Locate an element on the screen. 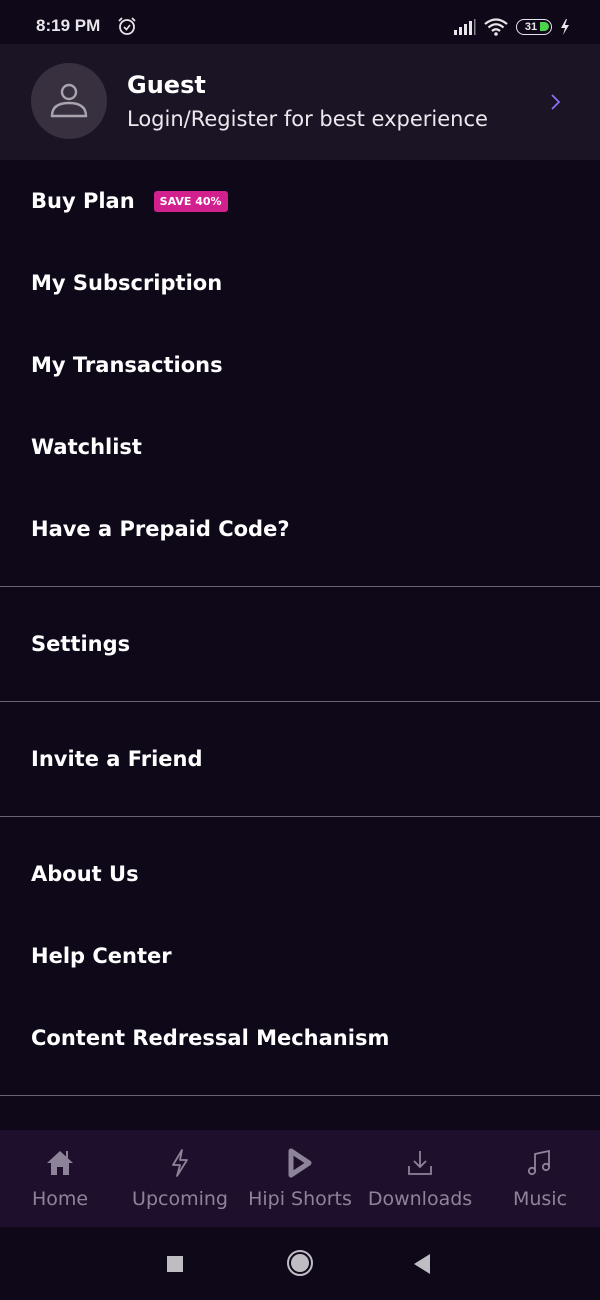 Image resolution: width=600 pixels, height=1300 pixels. menu-item-my-transactions: My Transactions is located at coordinates (300, 365).